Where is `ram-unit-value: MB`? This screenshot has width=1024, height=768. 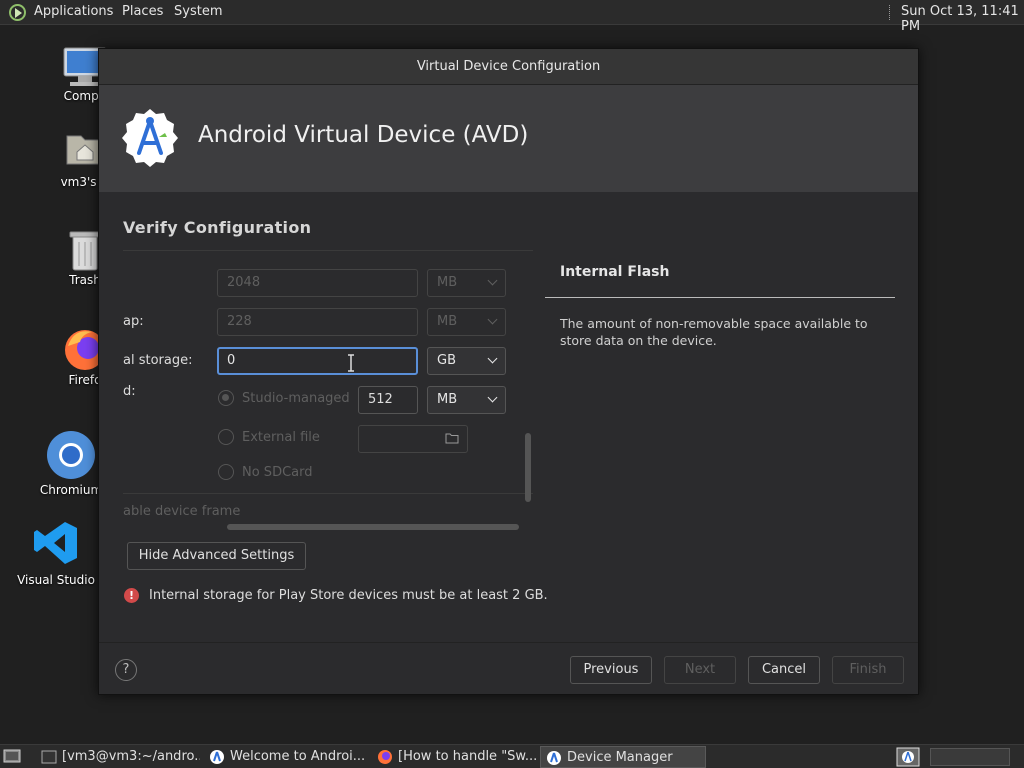 ram-unit-value: MB is located at coordinates (447, 282).